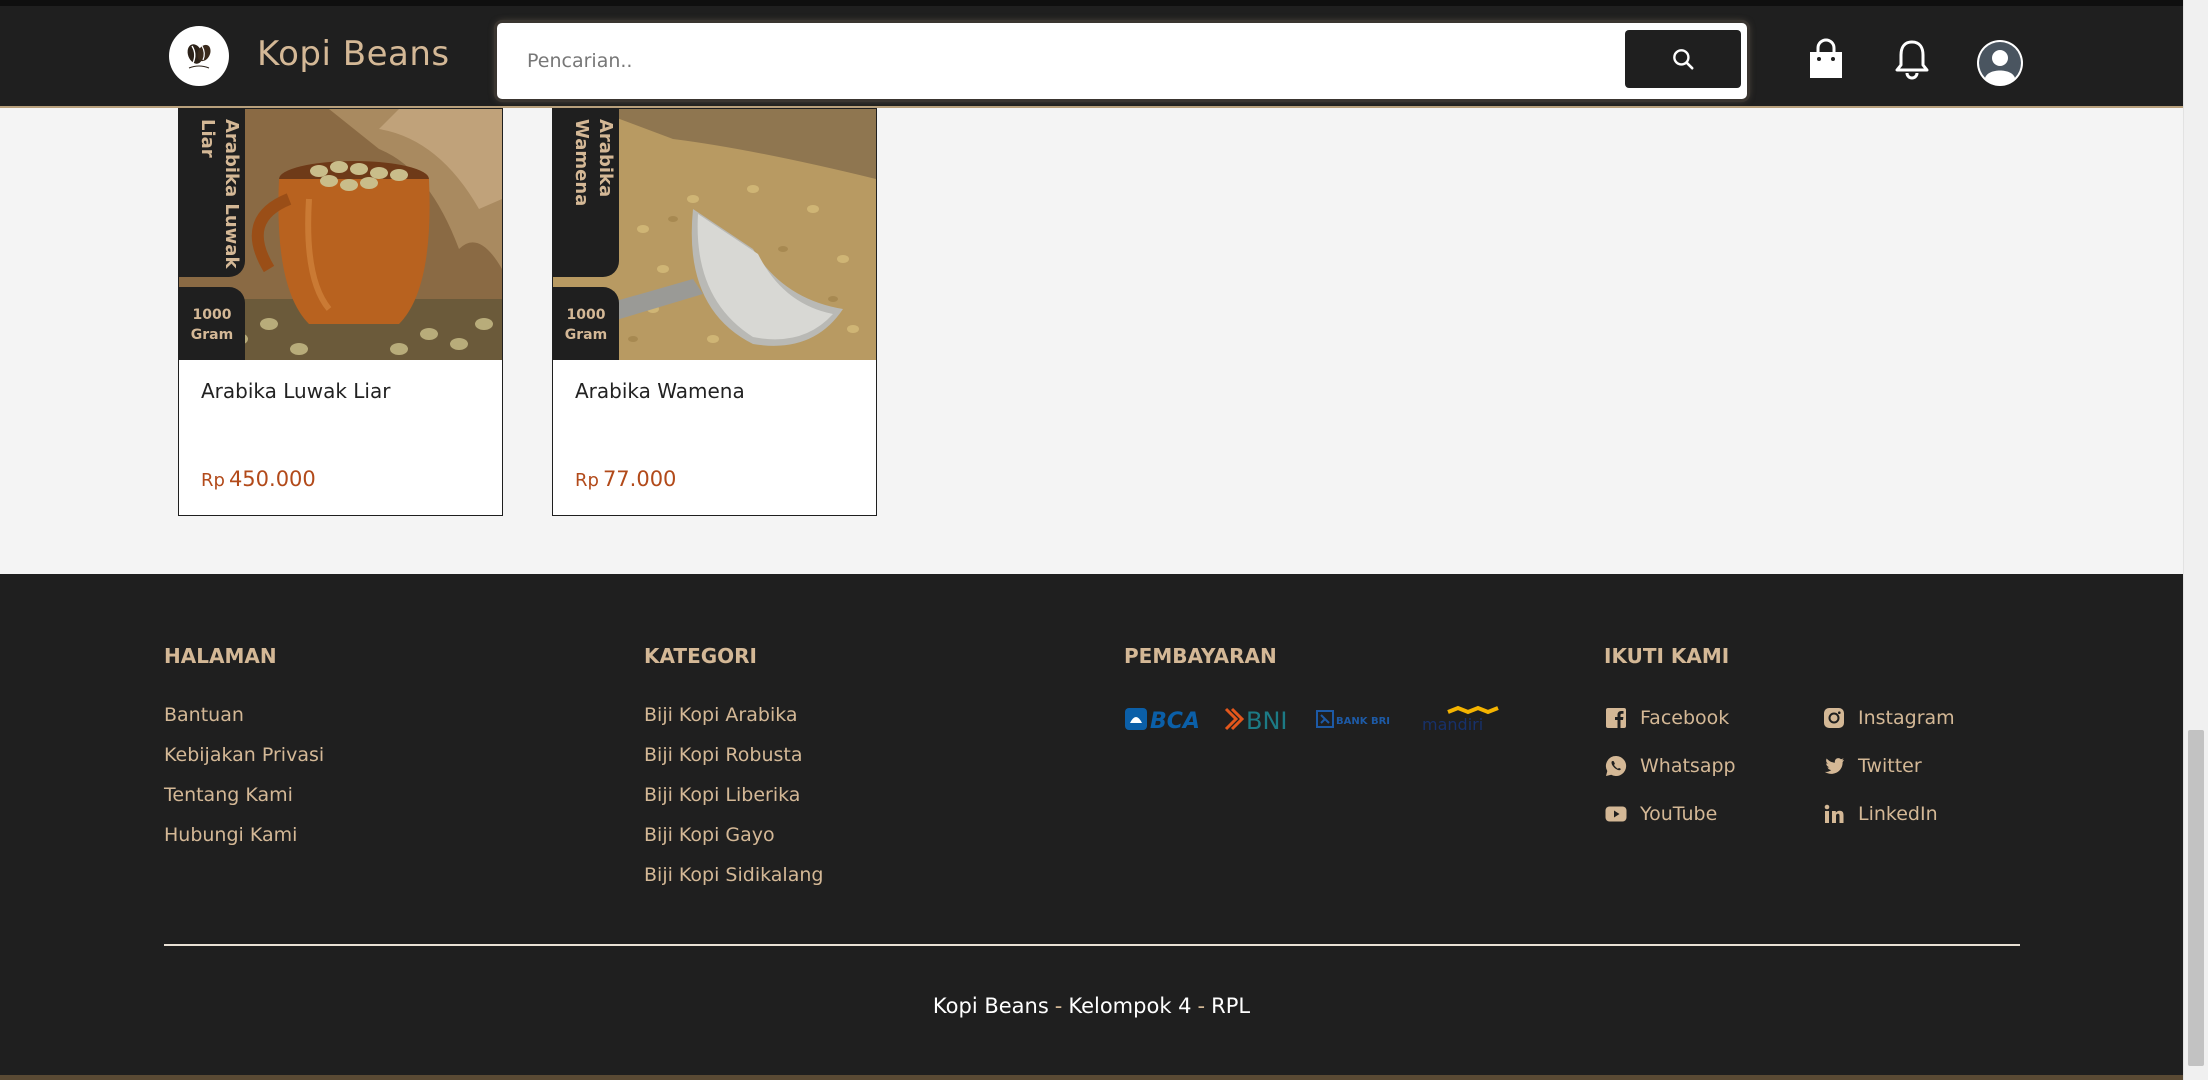 The width and height of the screenshot is (2208, 1080). What do you see at coordinates (1679, 814) in the screenshot?
I see `social-label: YouTube` at bounding box center [1679, 814].